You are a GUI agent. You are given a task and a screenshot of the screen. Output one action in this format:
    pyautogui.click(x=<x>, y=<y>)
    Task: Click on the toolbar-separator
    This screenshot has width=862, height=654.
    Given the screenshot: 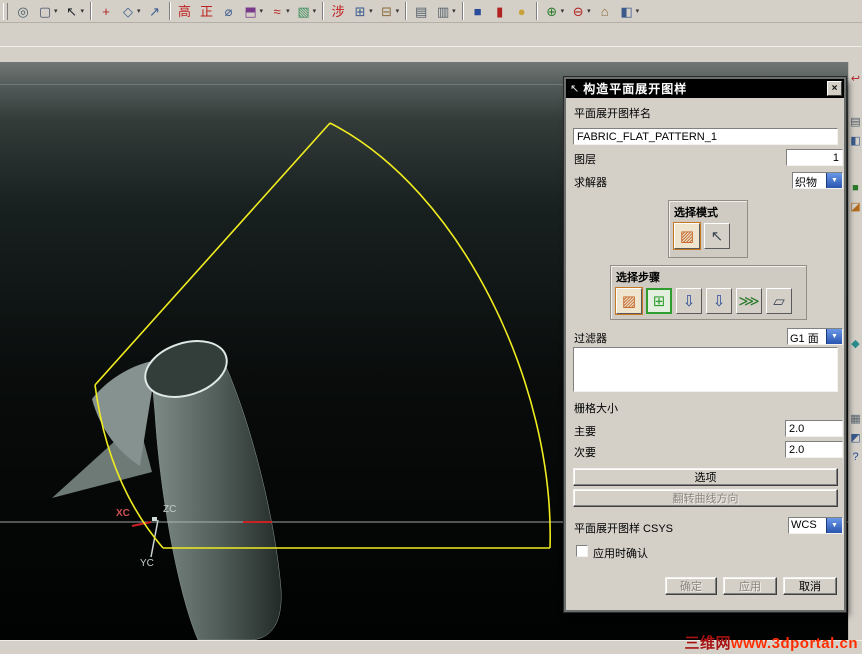 What is the action you would take?
    pyautogui.click(x=169, y=11)
    